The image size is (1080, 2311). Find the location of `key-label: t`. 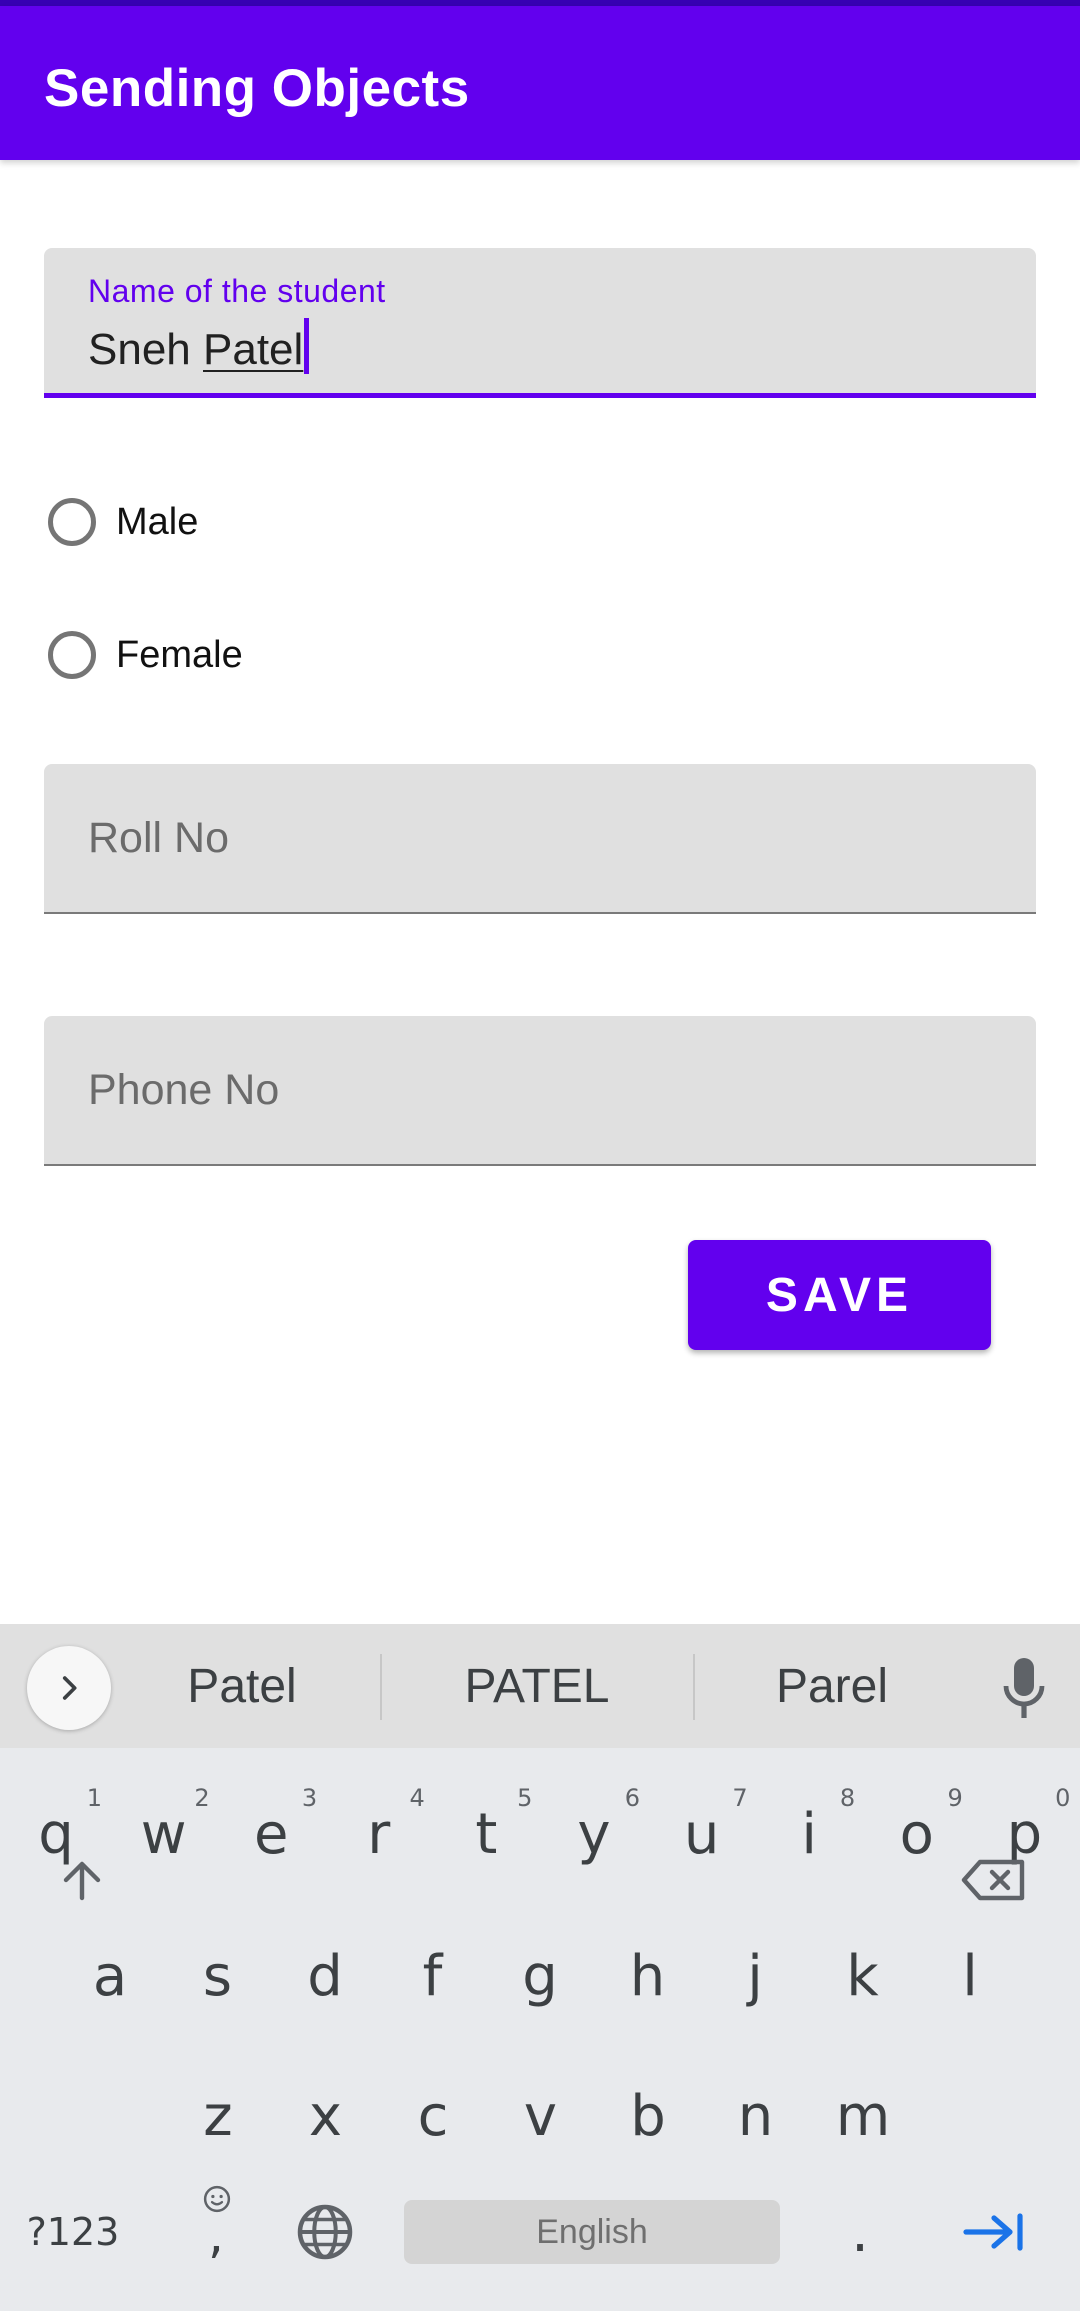

key-label: t is located at coordinates (486, 1834).